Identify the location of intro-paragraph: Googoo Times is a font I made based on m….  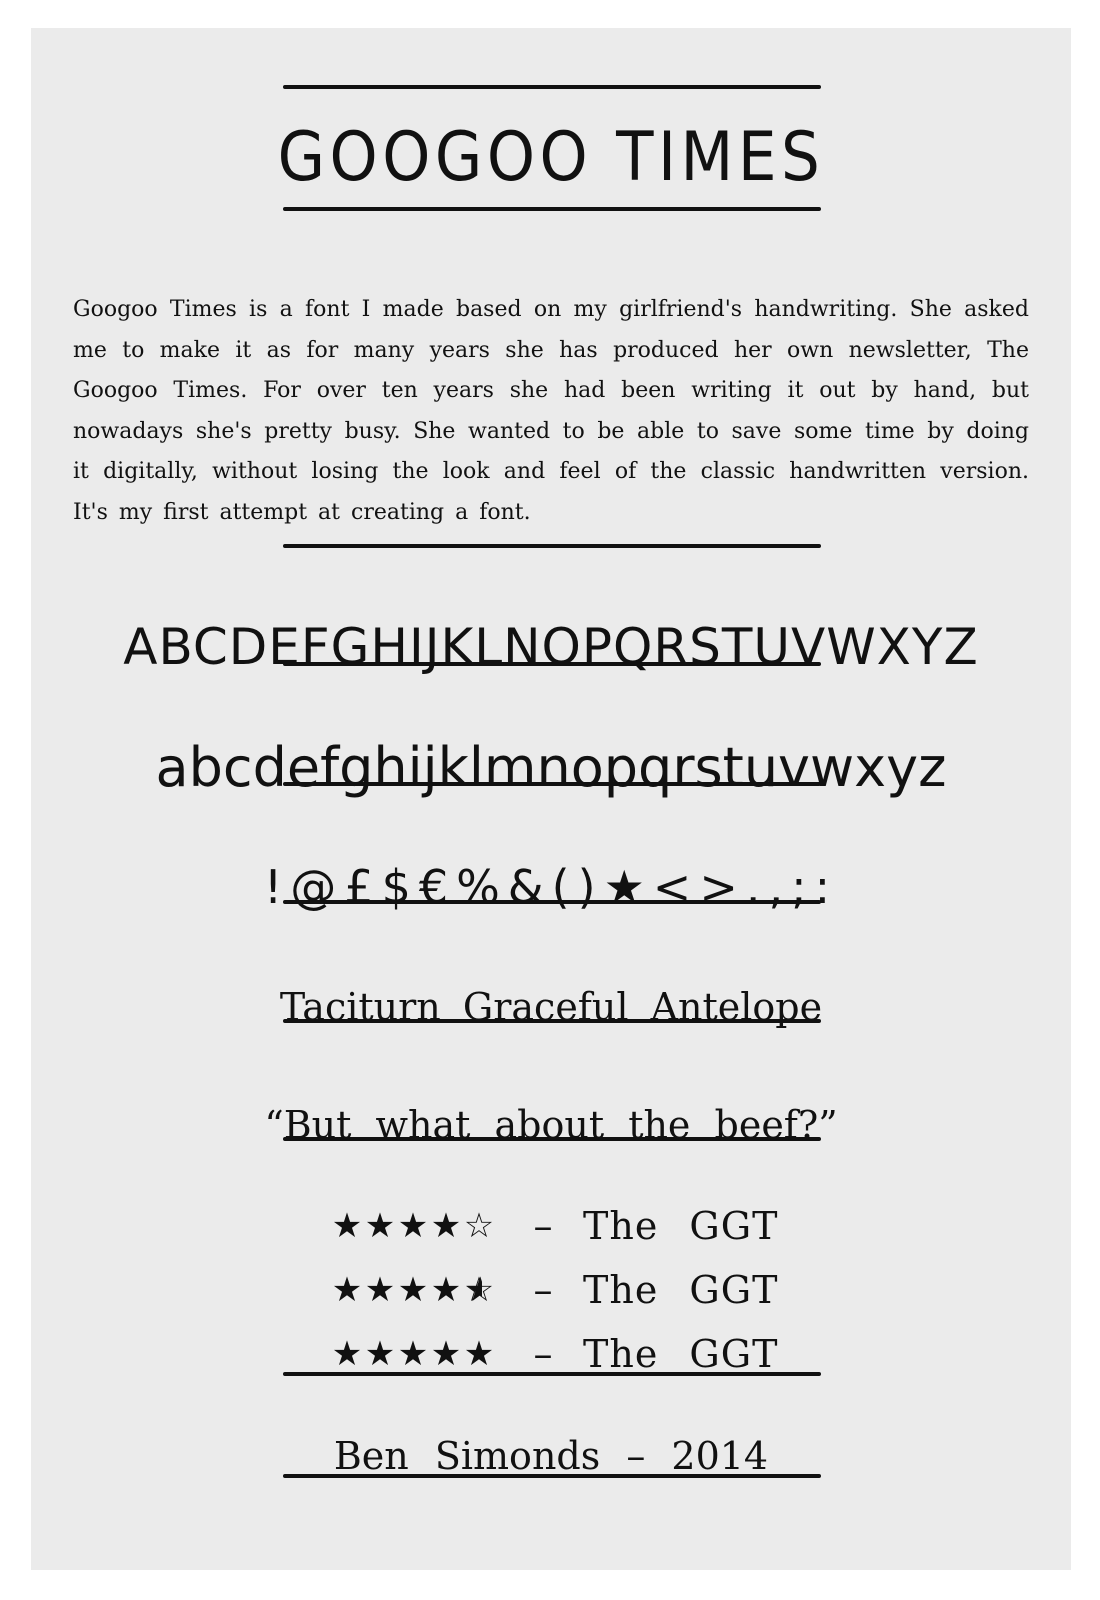
(551, 411).